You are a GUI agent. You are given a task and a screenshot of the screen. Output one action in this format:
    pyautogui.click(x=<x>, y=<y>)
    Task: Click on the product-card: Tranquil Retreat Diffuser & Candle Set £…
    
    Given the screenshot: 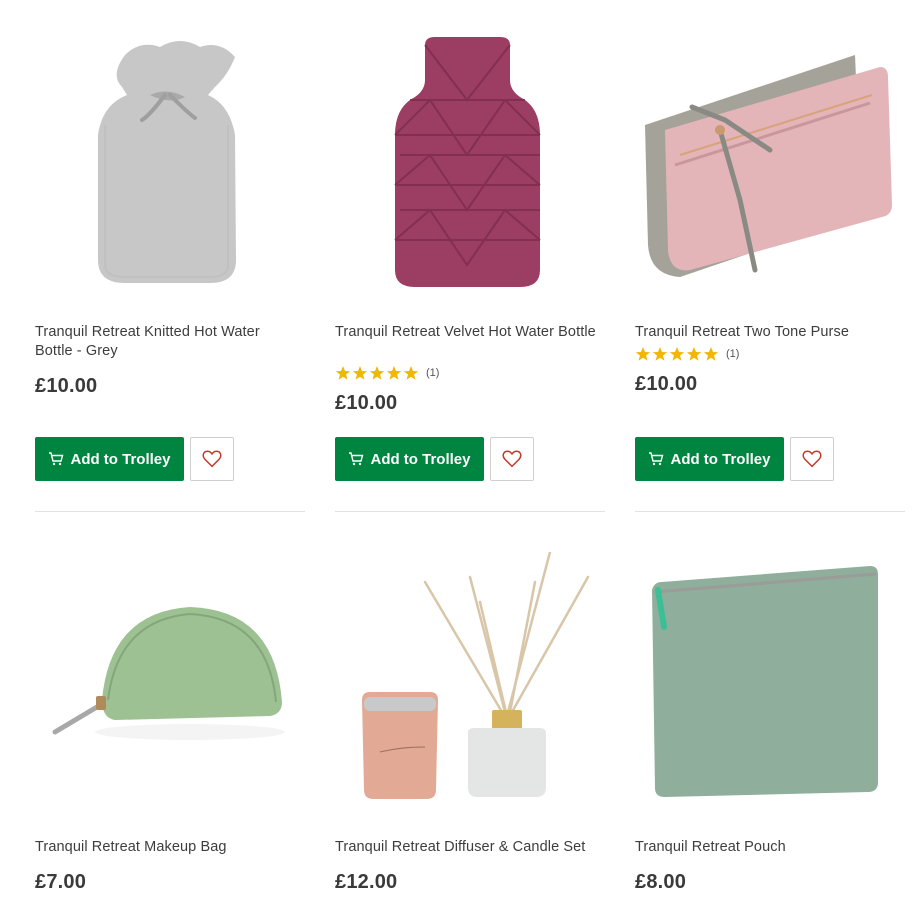 What is the action you would take?
    pyautogui.click(x=467, y=711)
    